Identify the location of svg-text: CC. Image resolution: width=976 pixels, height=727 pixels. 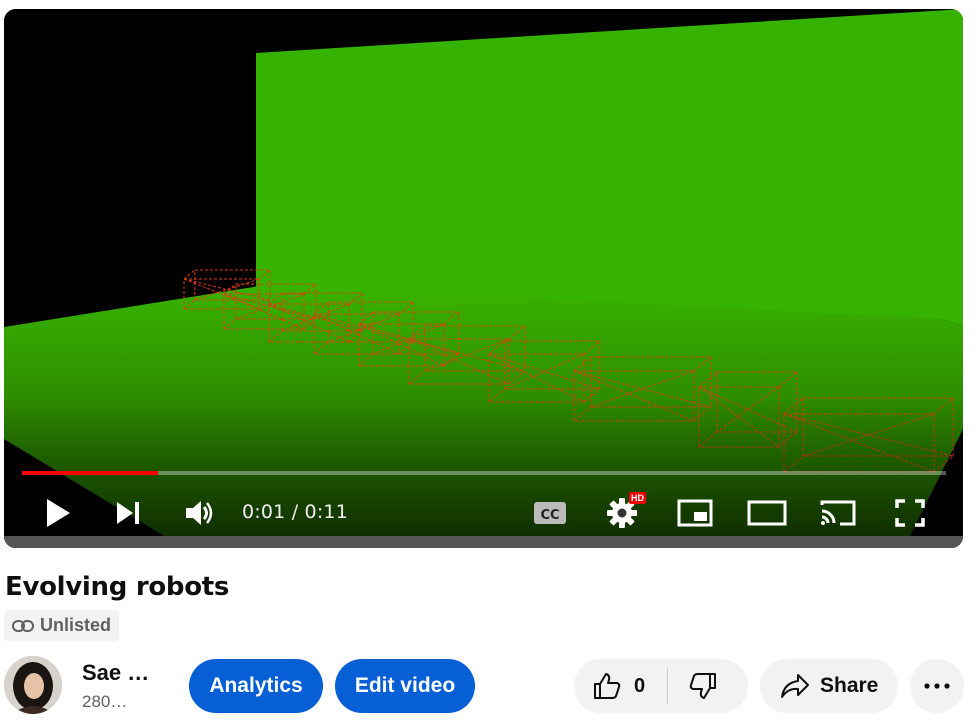
(549, 515).